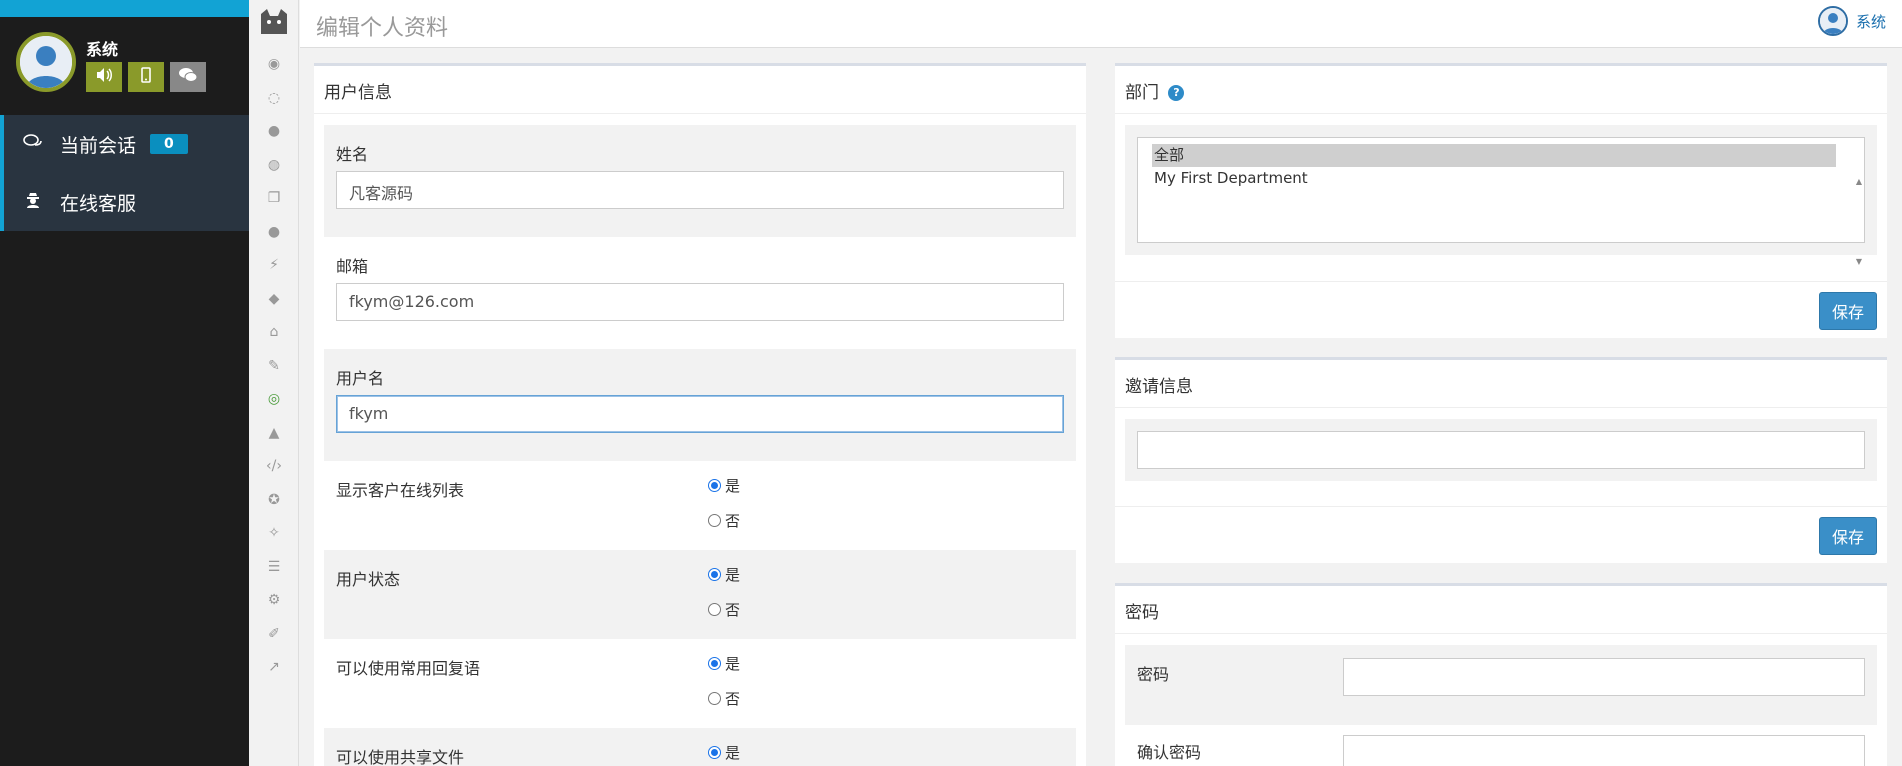 The image size is (1902, 766). I want to click on password-label: 密码, so click(1153, 674).